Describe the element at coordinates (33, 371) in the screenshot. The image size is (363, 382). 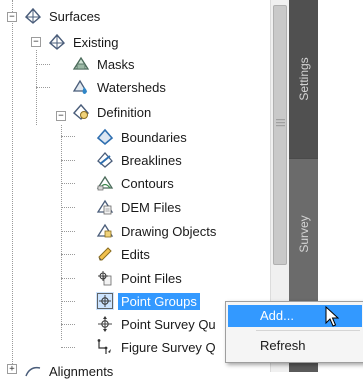
I see `alignments-icon` at that location.